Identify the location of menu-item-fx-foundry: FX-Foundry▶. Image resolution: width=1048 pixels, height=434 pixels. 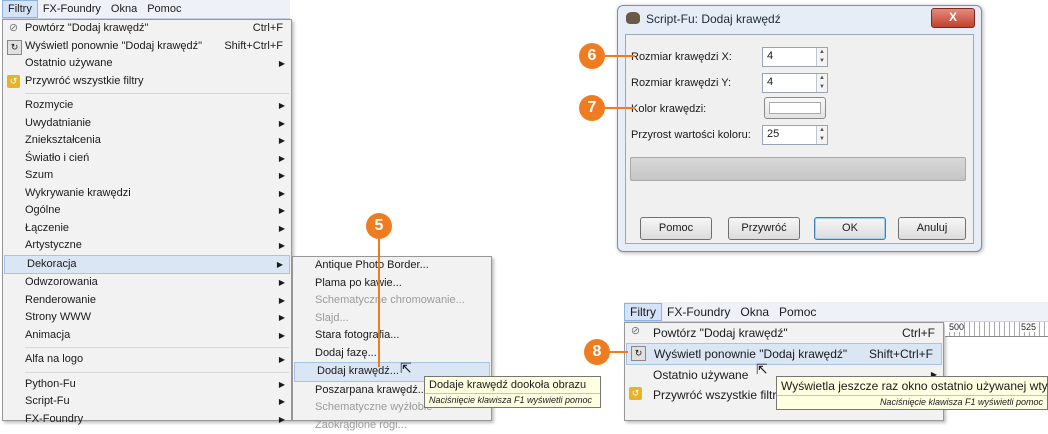
(147, 420).